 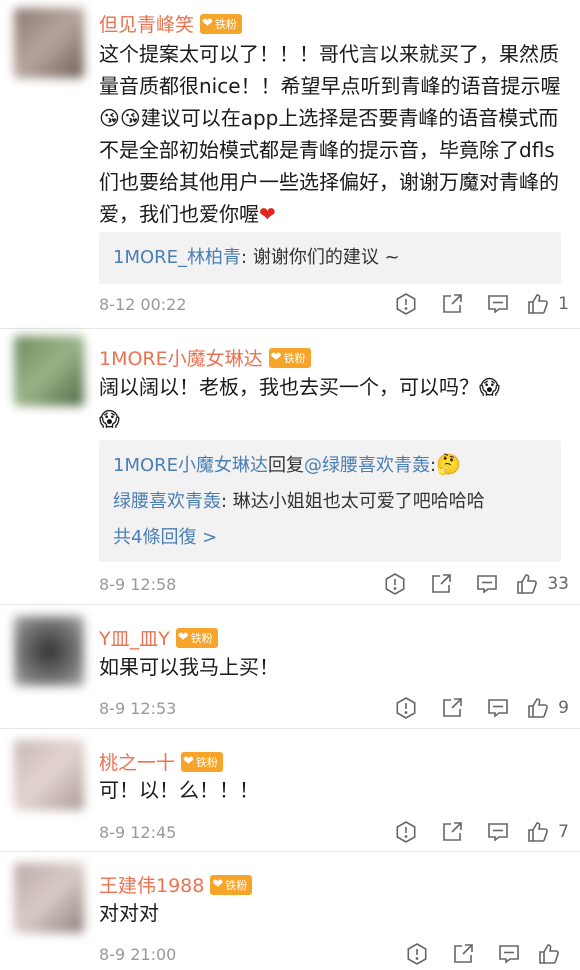 I want to click on reply-author: 1MORE_林柏青, so click(x=177, y=257).